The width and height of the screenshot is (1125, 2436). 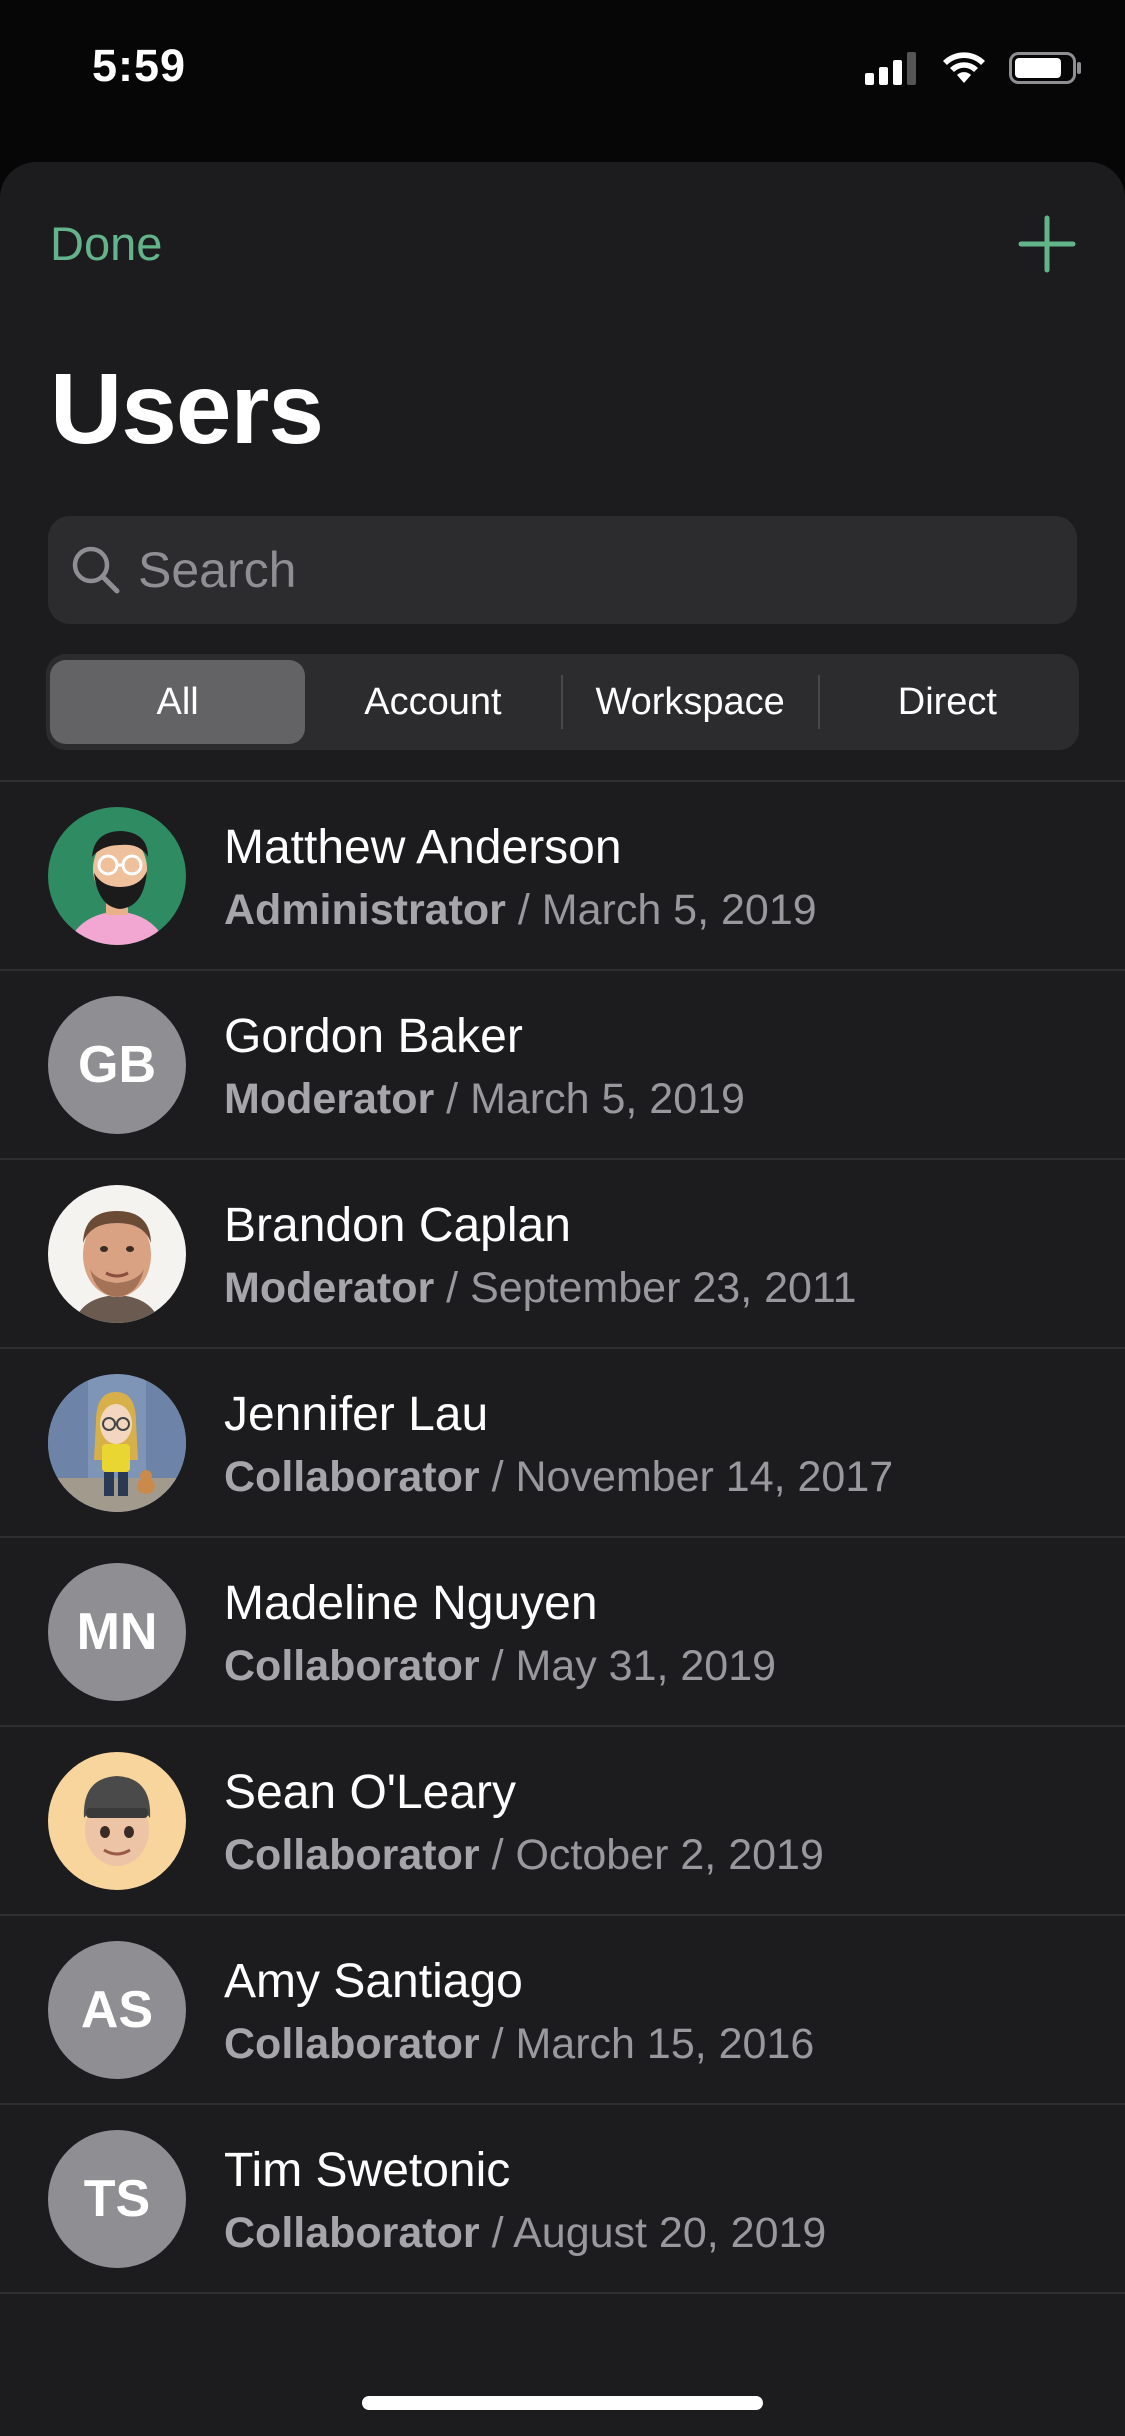 I want to click on add-user-button, so click(x=1047, y=244).